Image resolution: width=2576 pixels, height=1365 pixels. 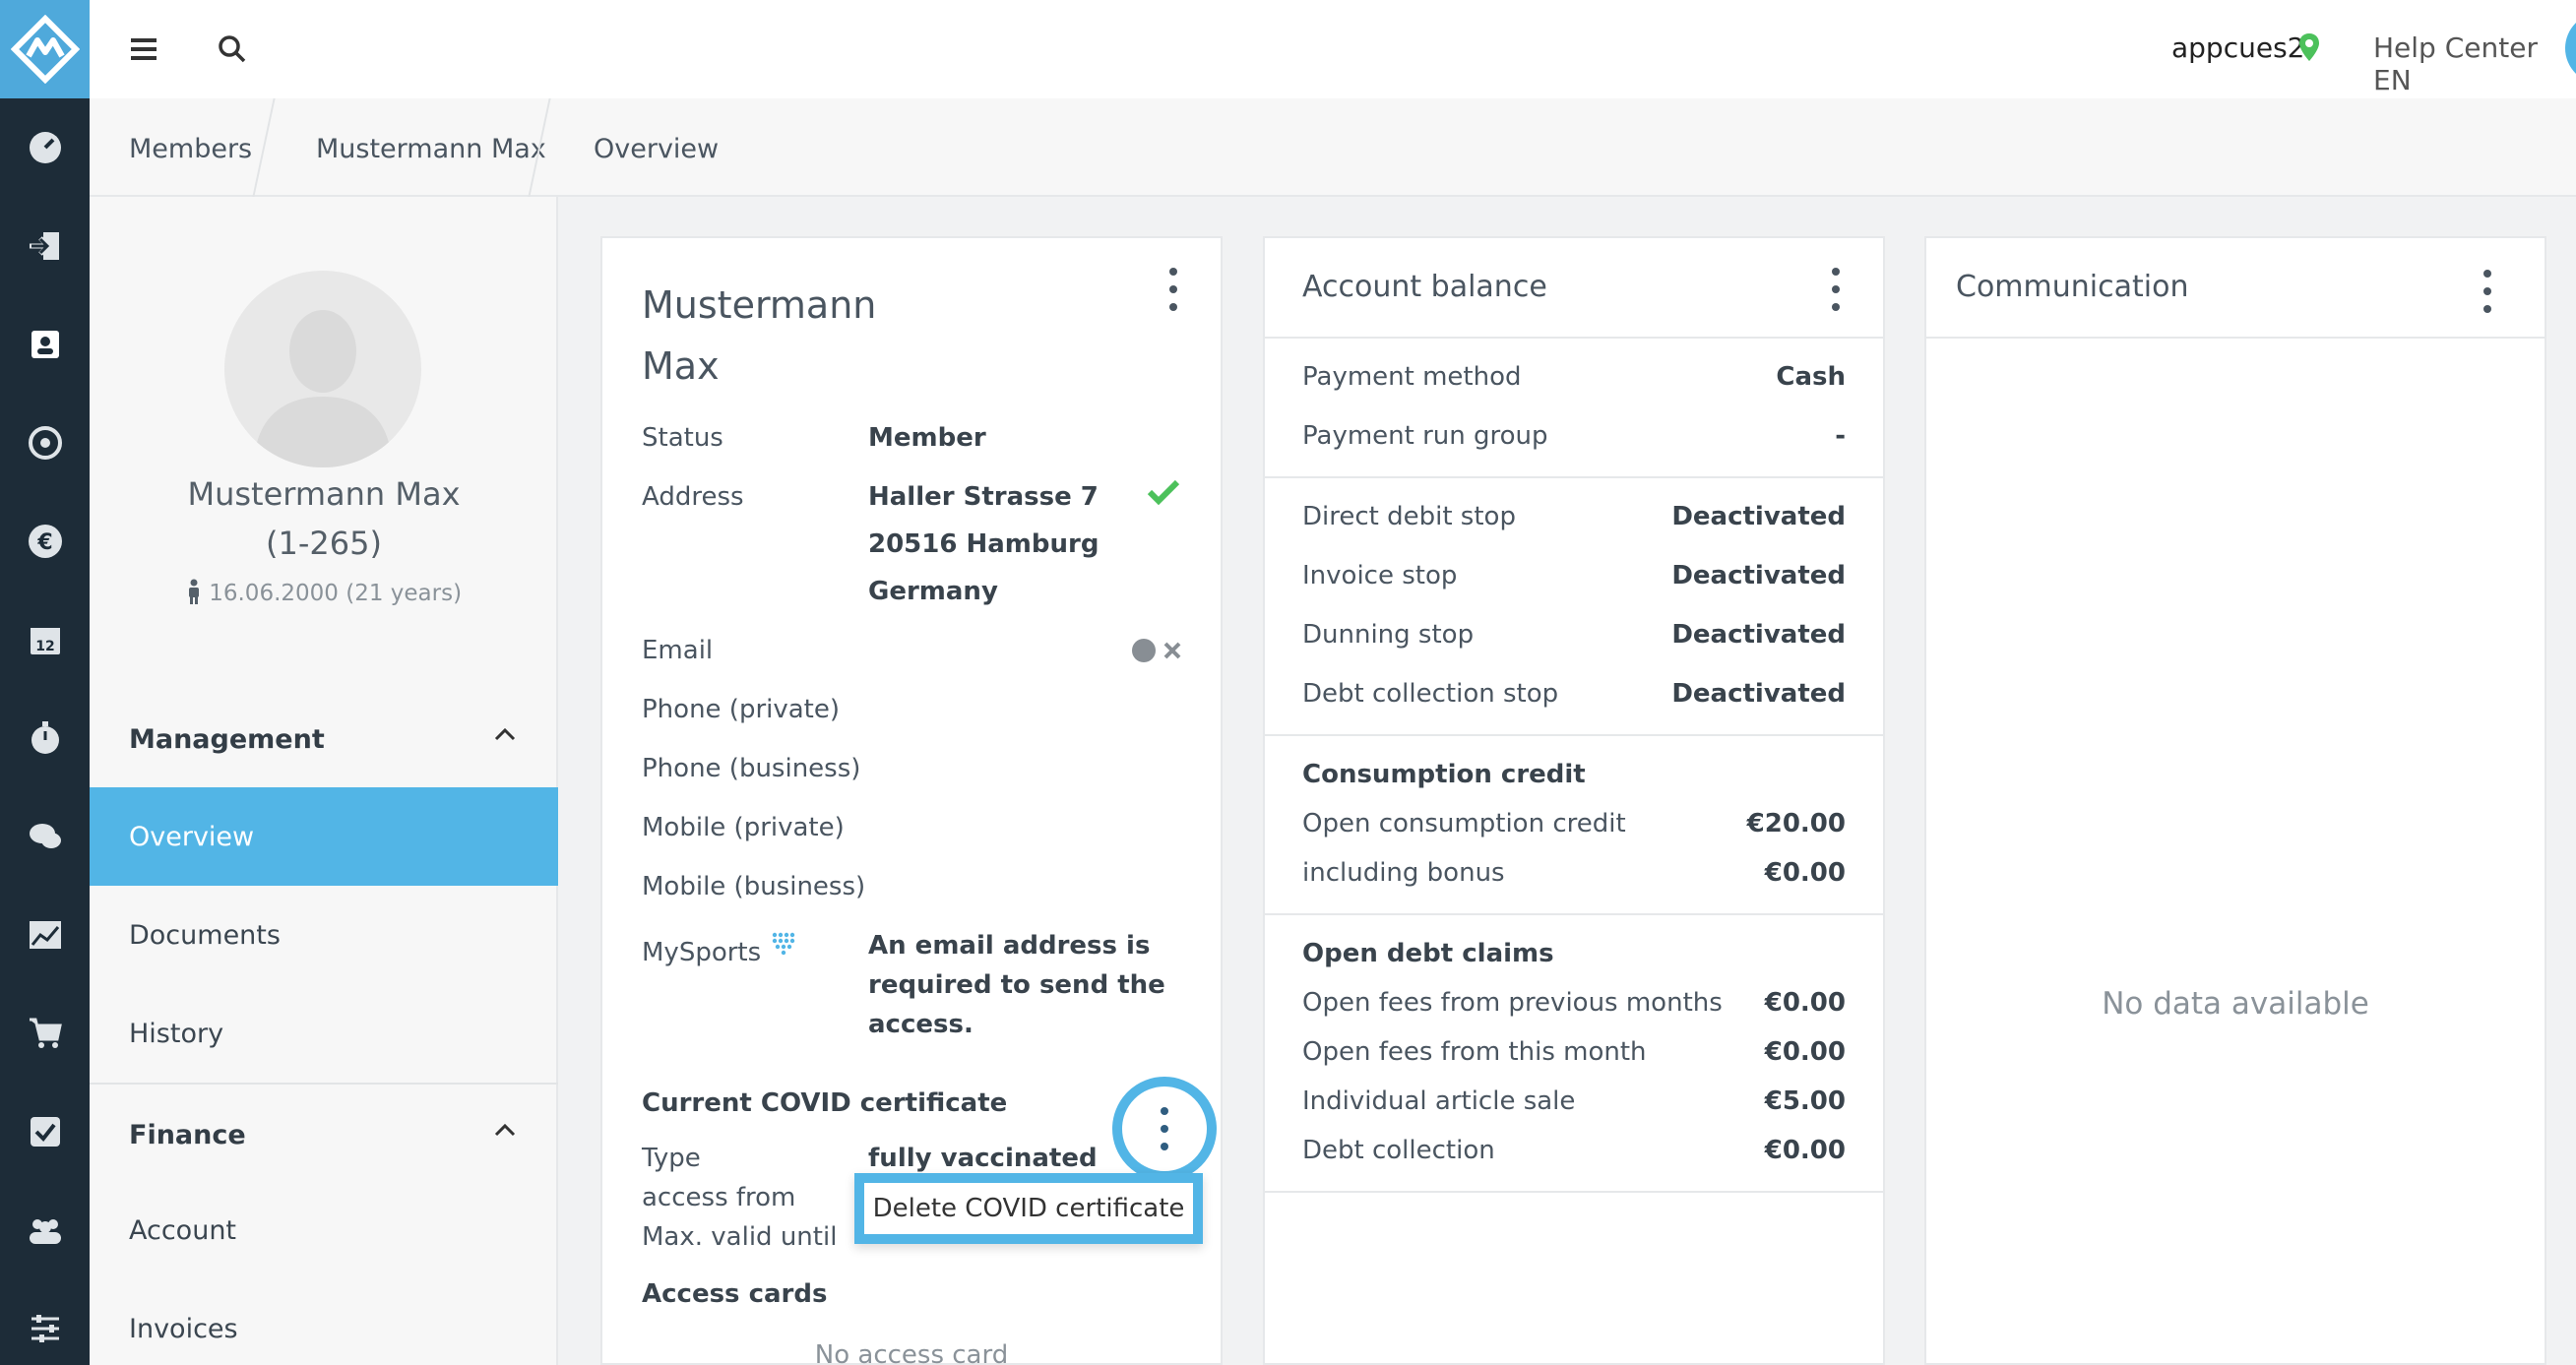 What do you see at coordinates (45, 147) in the screenshot?
I see `dashboard-icon` at bounding box center [45, 147].